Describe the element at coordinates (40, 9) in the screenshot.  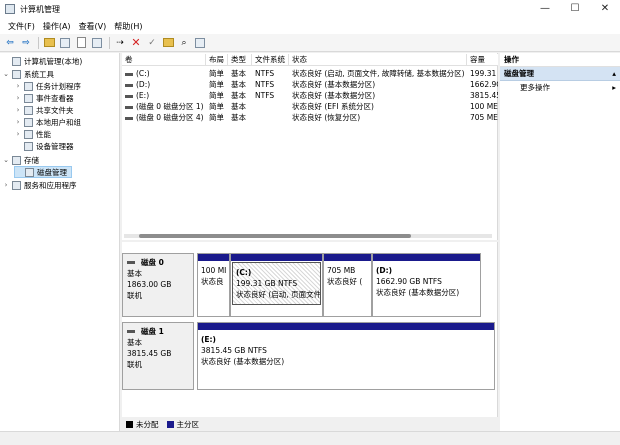
I see `window-title: 计算机管理` at that location.